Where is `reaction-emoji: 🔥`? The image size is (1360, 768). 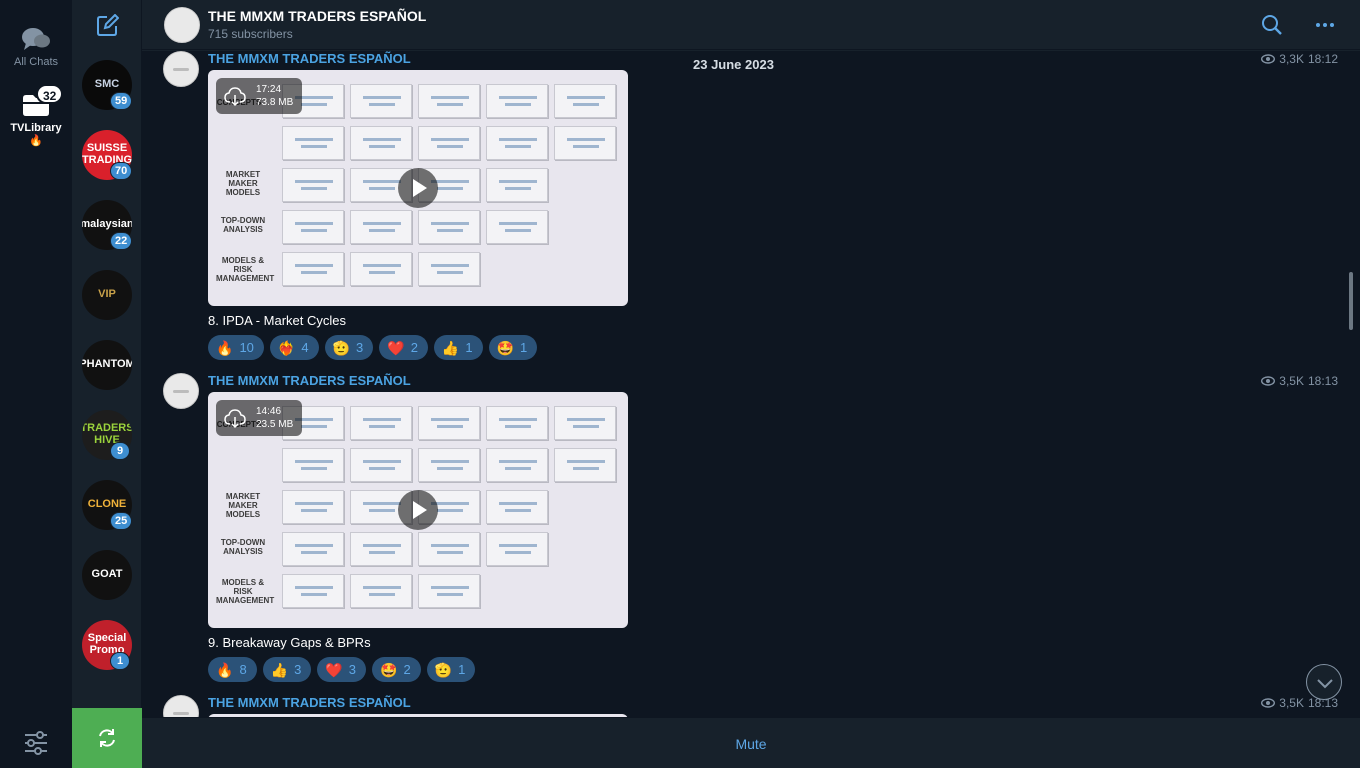 reaction-emoji: 🔥 is located at coordinates (225, 669).